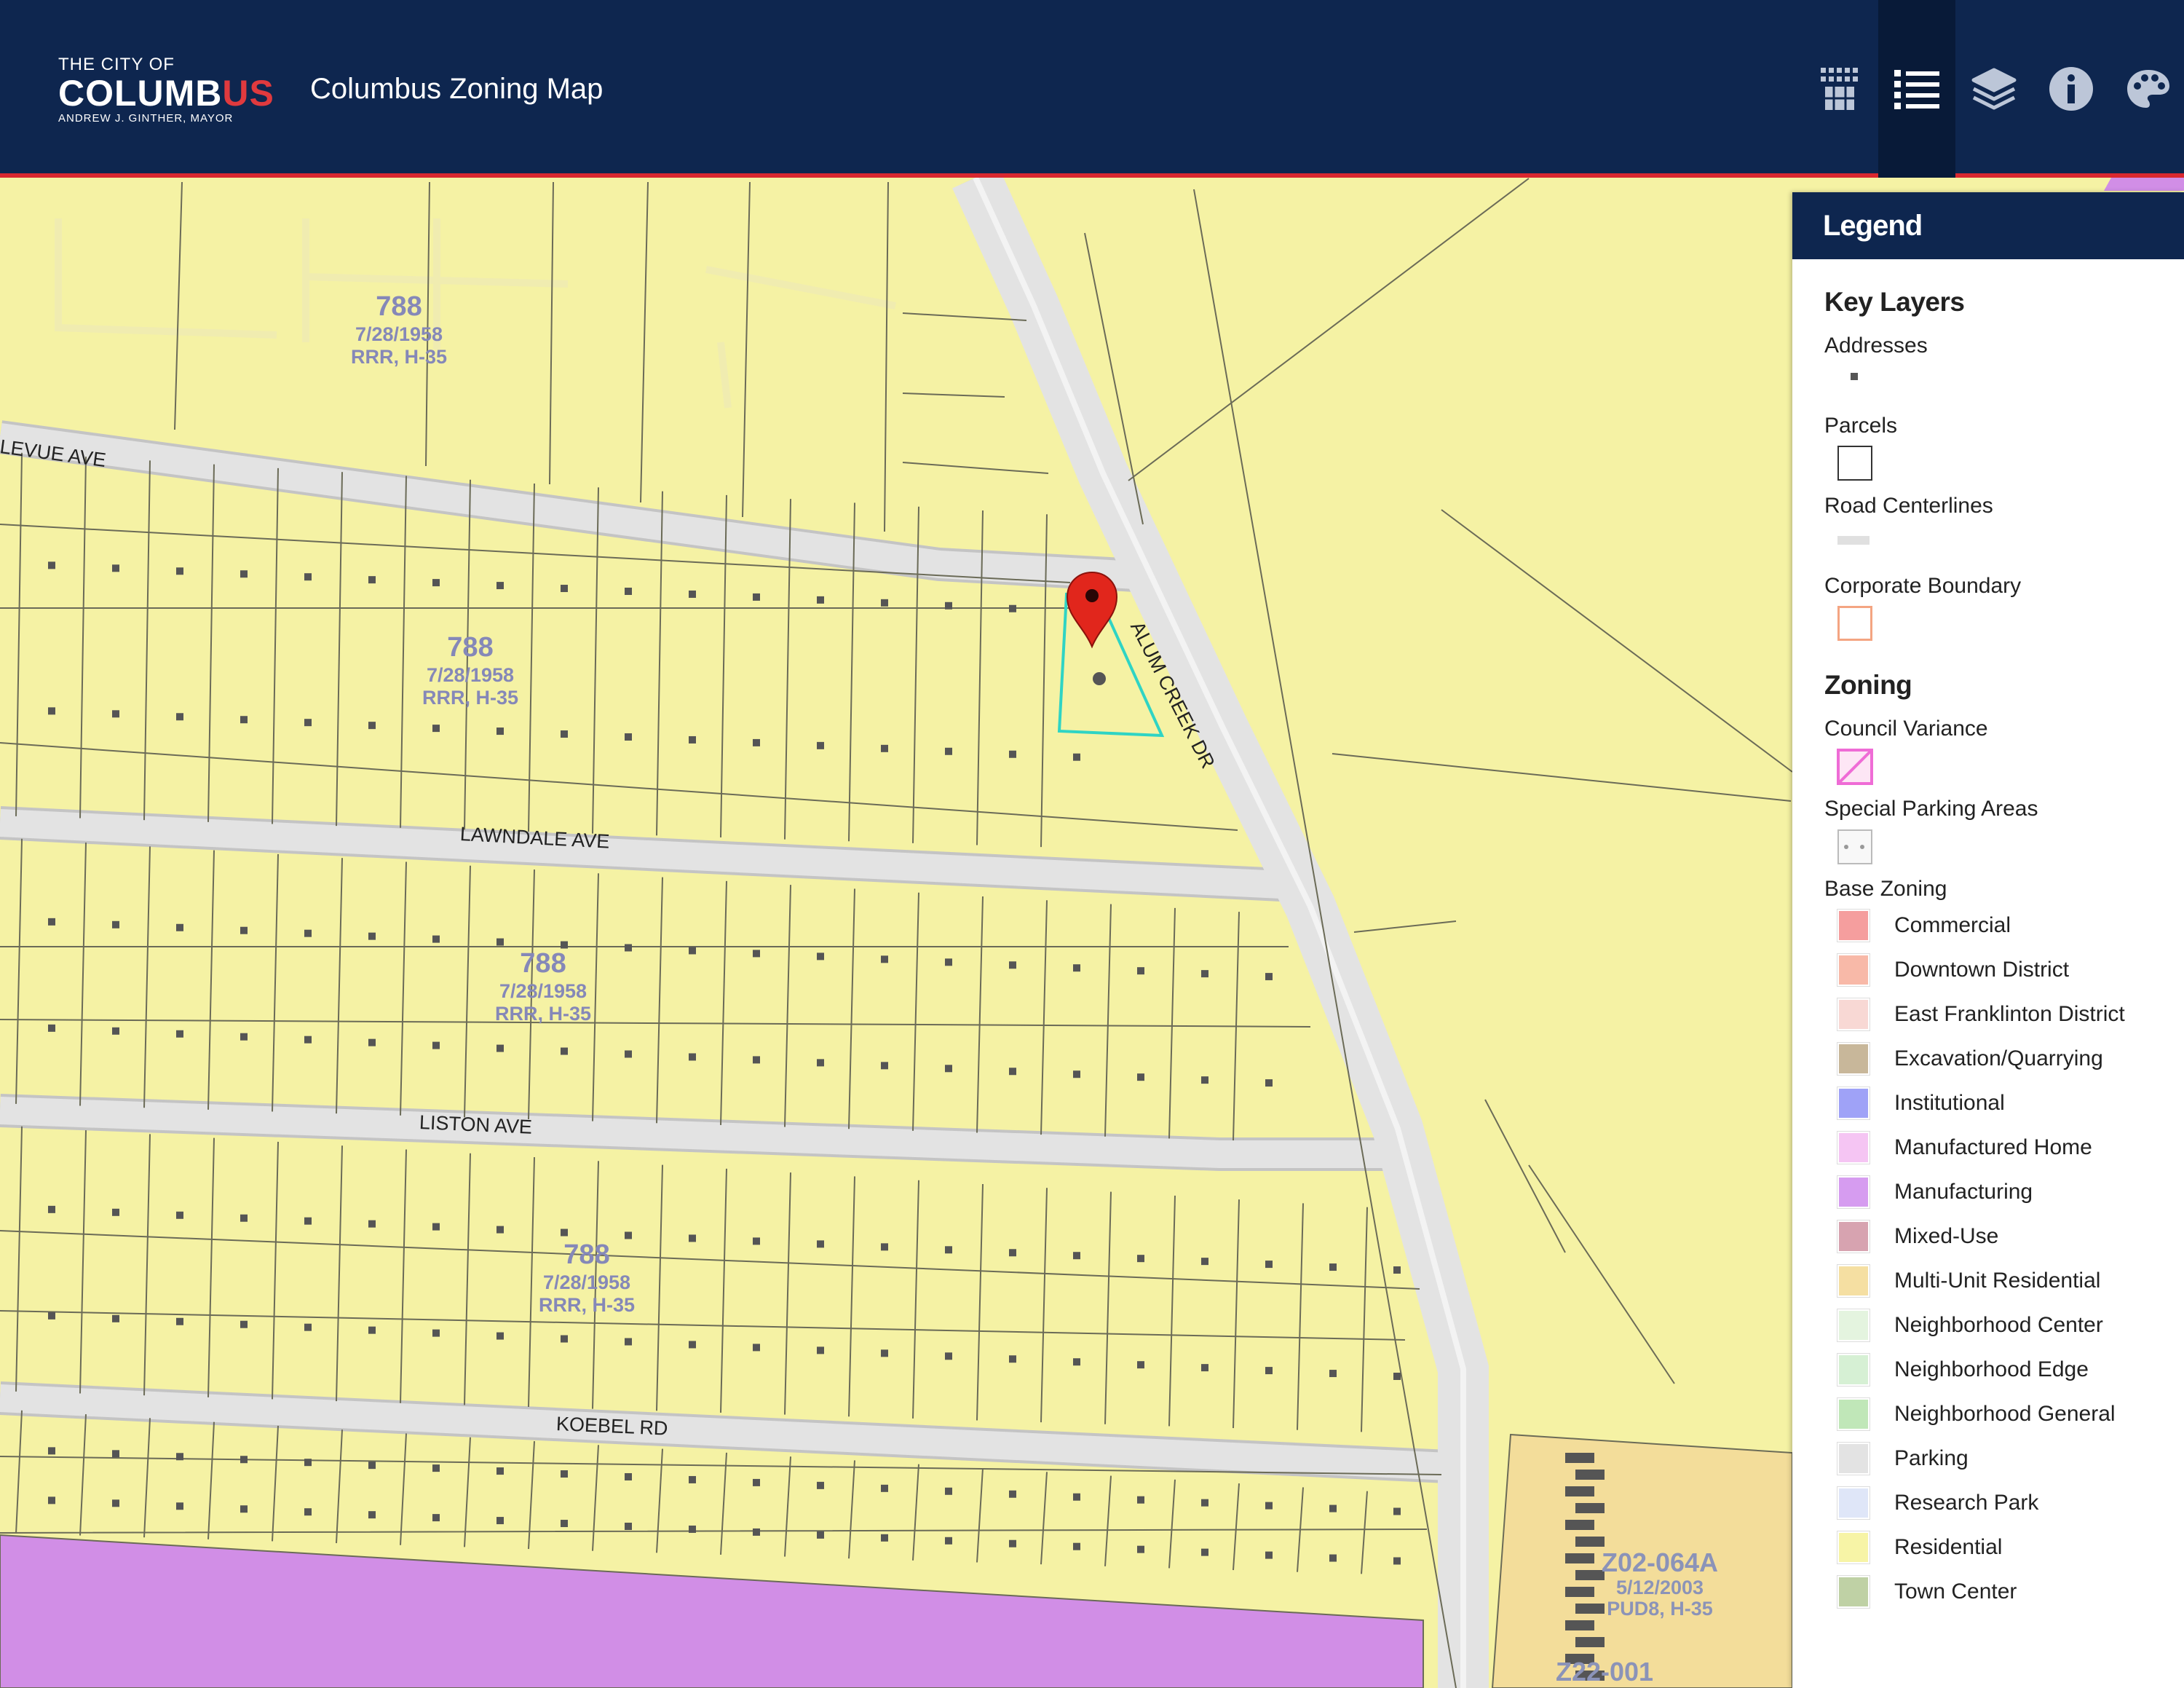  What do you see at coordinates (2005, 1413) in the screenshot?
I see `zone-label: Neighborhood General` at bounding box center [2005, 1413].